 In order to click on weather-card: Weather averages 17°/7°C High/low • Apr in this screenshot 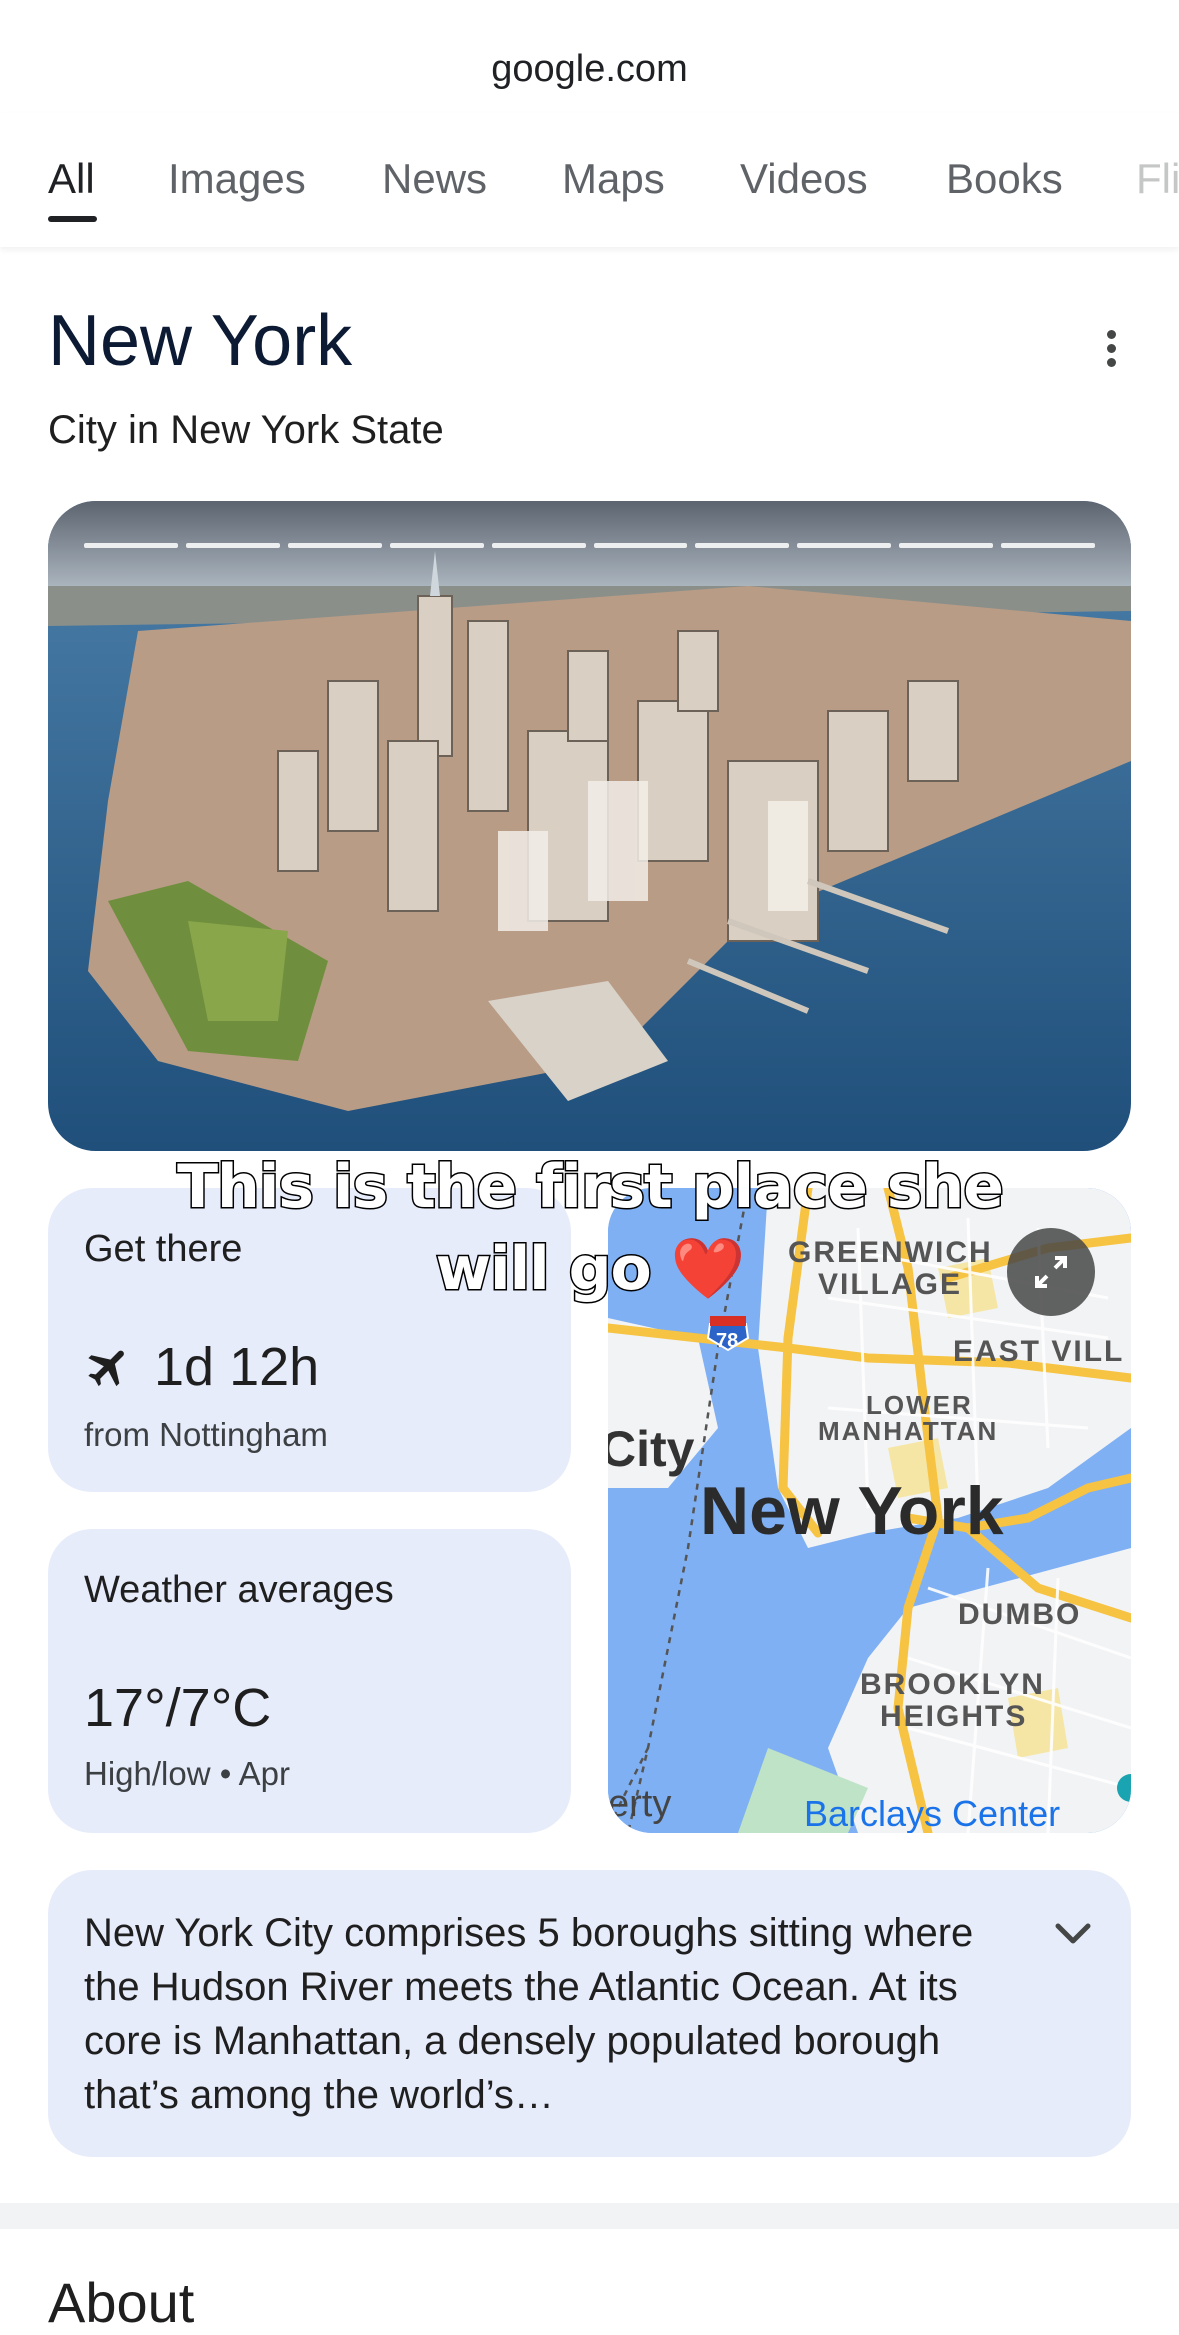, I will do `click(309, 1681)`.